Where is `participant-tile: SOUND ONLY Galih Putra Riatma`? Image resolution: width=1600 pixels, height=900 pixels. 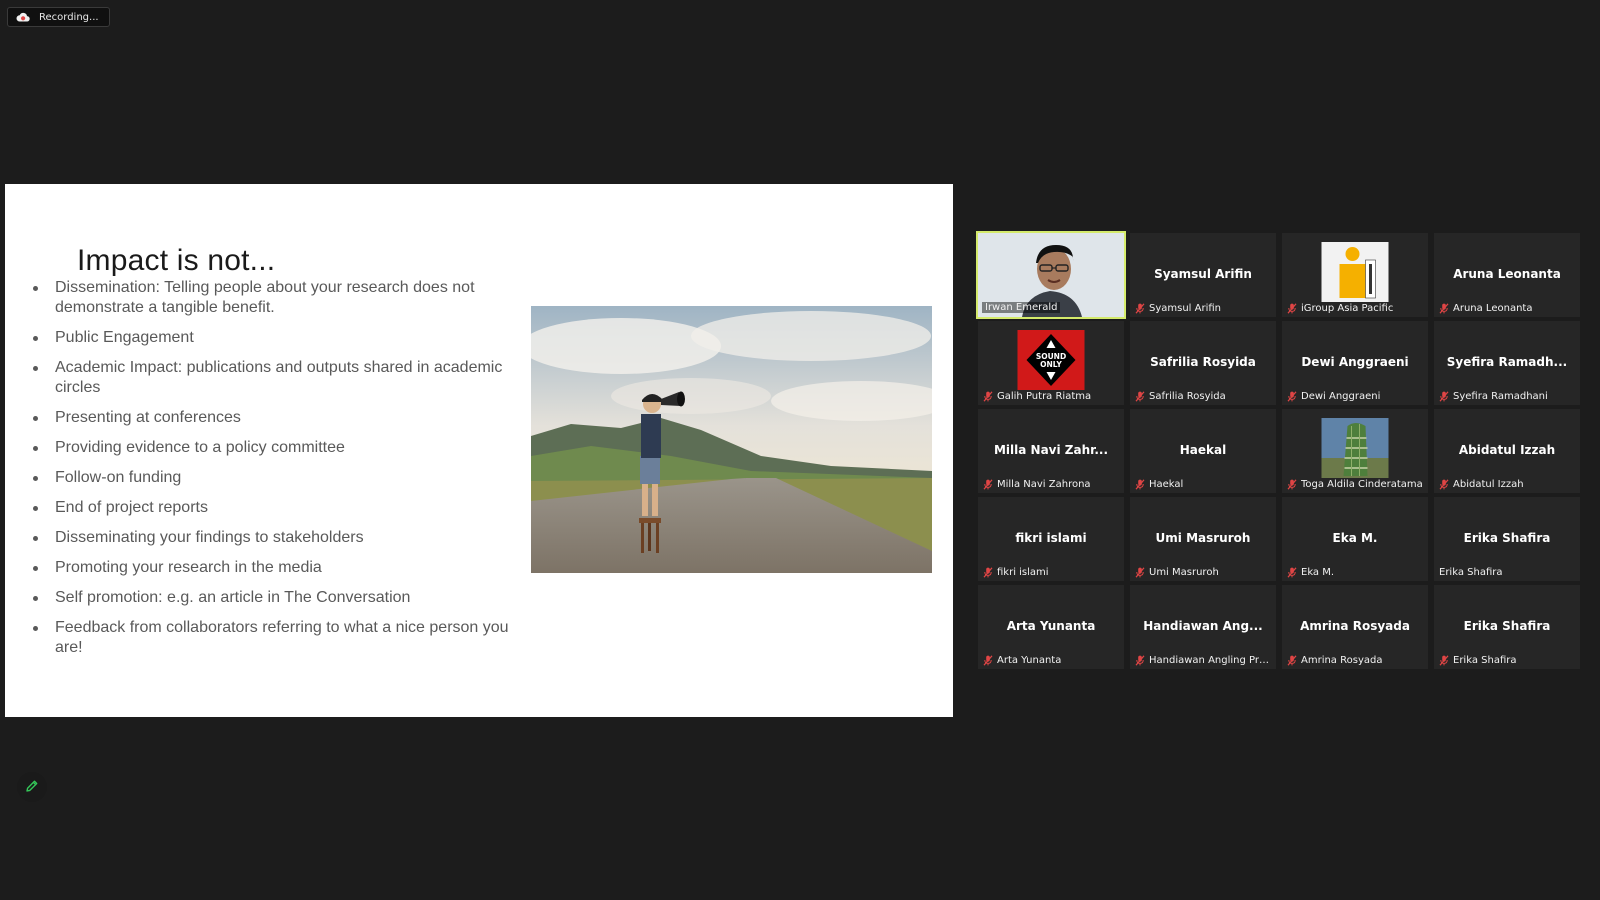
participant-tile: SOUND ONLY Galih Putra Riatma is located at coordinates (1051, 363).